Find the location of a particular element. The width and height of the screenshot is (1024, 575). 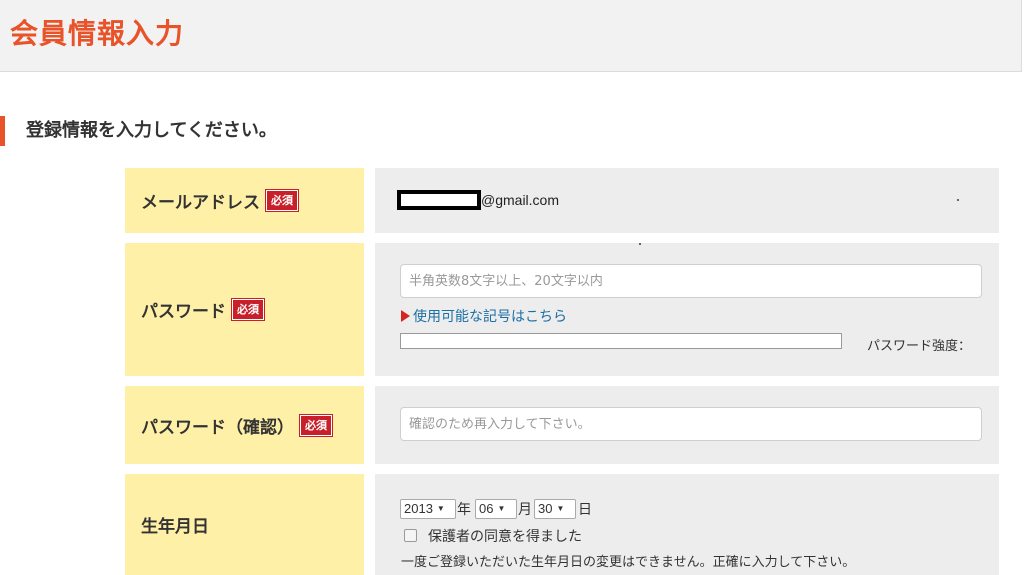

birthdate-note: 一度ご登録いただいた生年月日の変更はできません。正確に入力して下さい。 is located at coordinates (628, 562).